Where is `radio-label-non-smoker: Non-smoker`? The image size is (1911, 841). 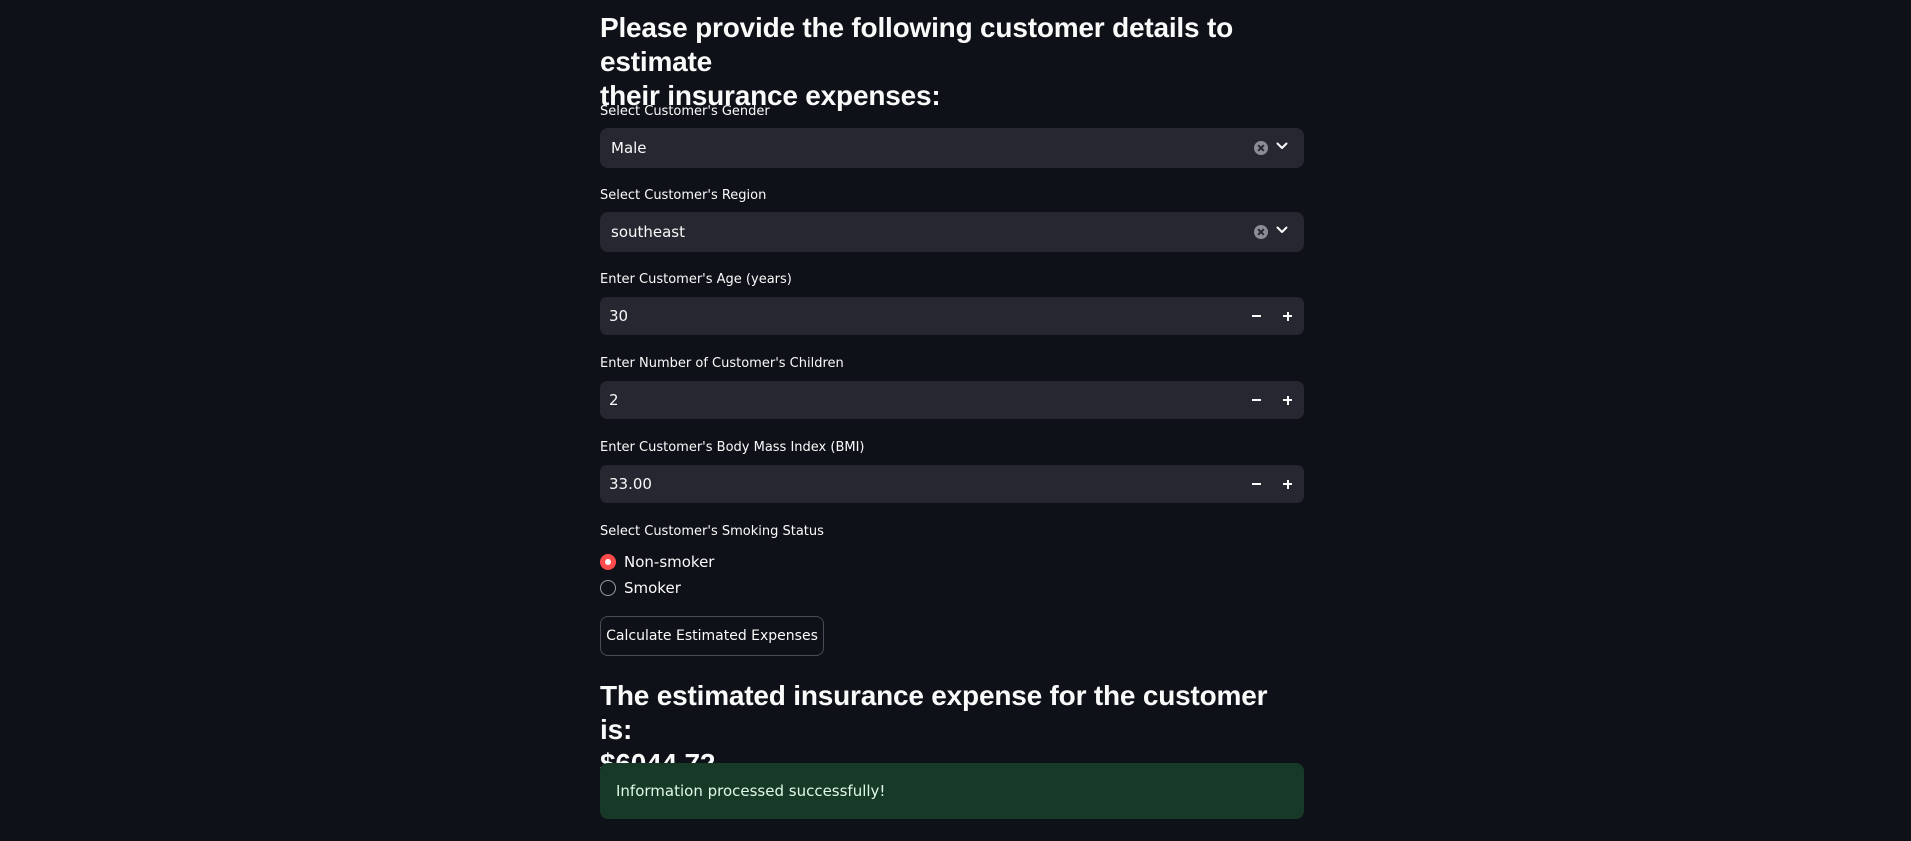
radio-label-non-smoker: Non-smoker is located at coordinates (669, 562).